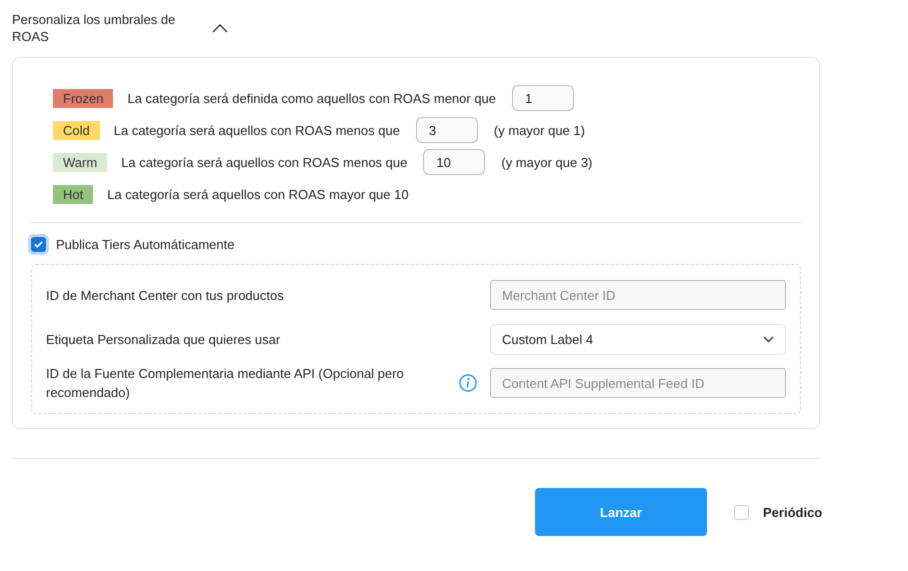  What do you see at coordinates (543, 98) in the screenshot?
I see `threshold-field: 1` at bounding box center [543, 98].